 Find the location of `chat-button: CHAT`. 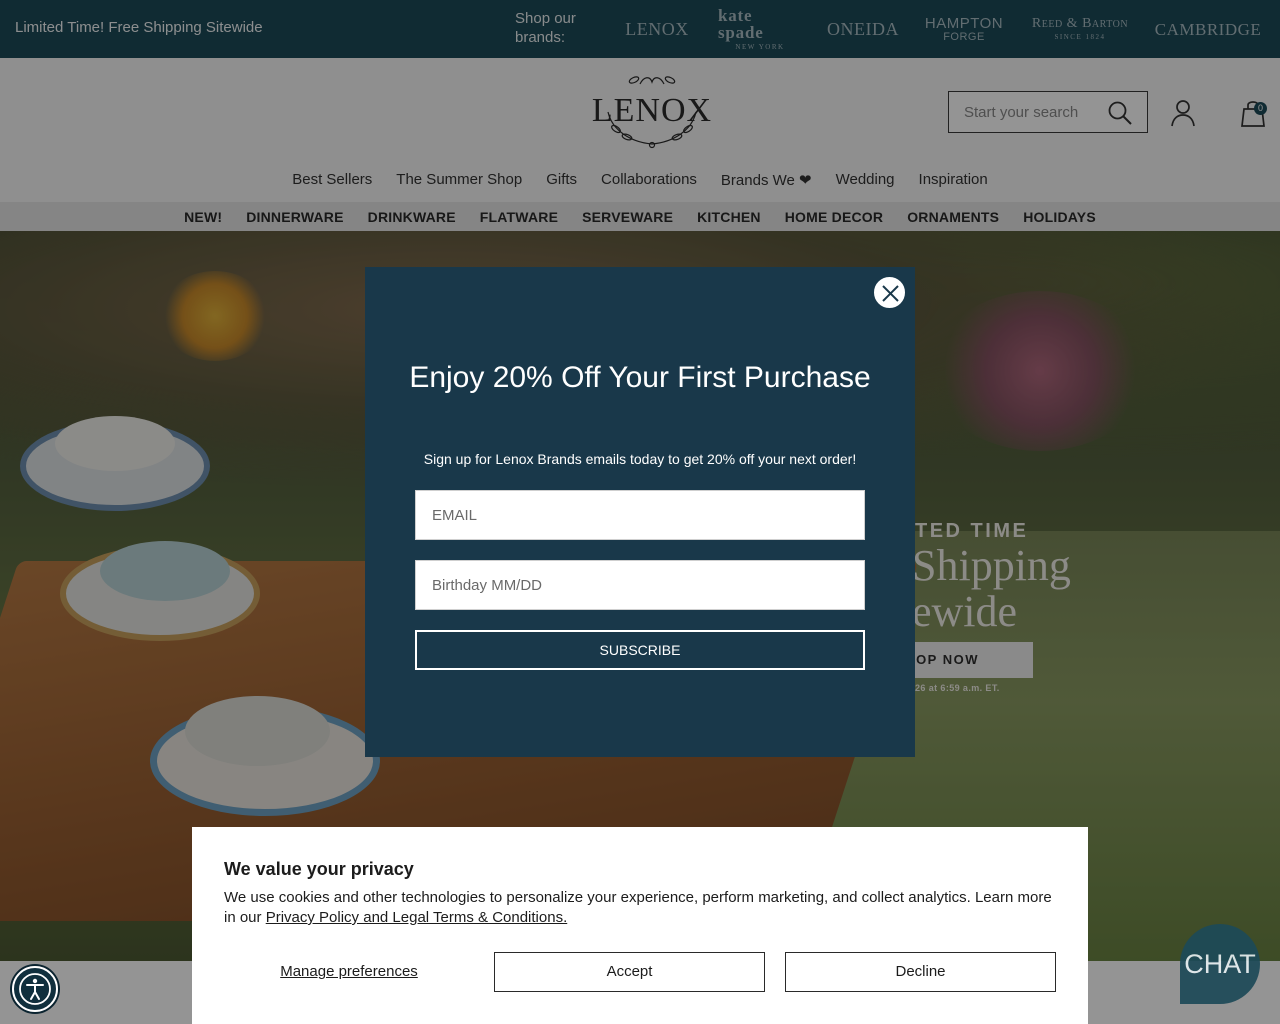

chat-button: CHAT is located at coordinates (1220, 964).